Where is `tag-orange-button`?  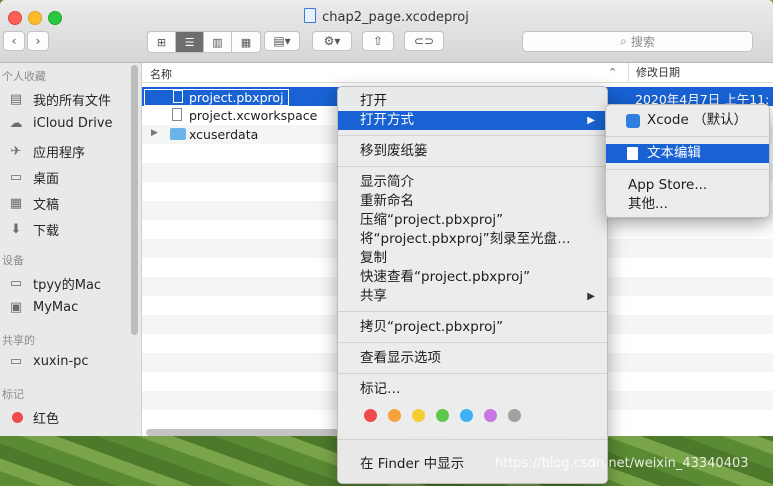 tag-orange-button is located at coordinates (394, 415).